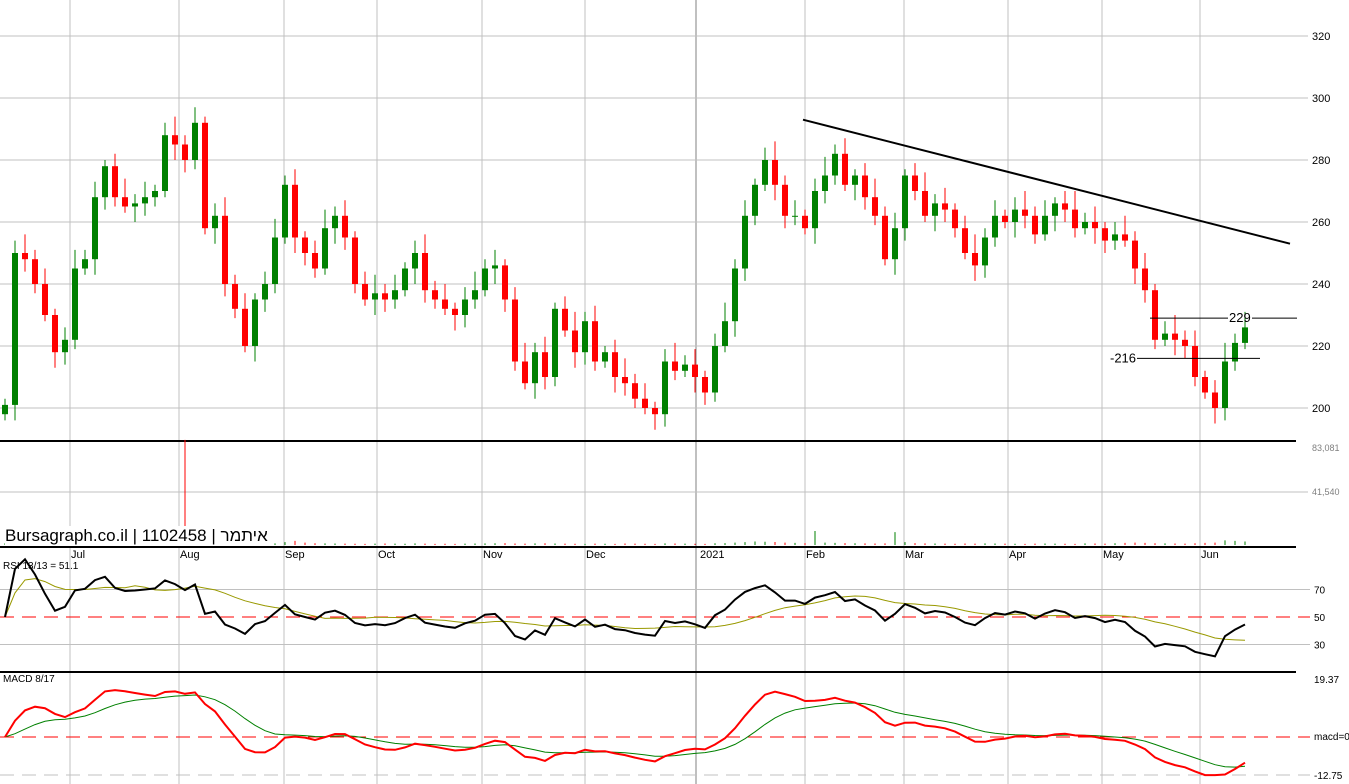 This screenshot has width=1349, height=784. What do you see at coordinates (295, 555) in the screenshot?
I see `month-label-sep: Sep` at bounding box center [295, 555].